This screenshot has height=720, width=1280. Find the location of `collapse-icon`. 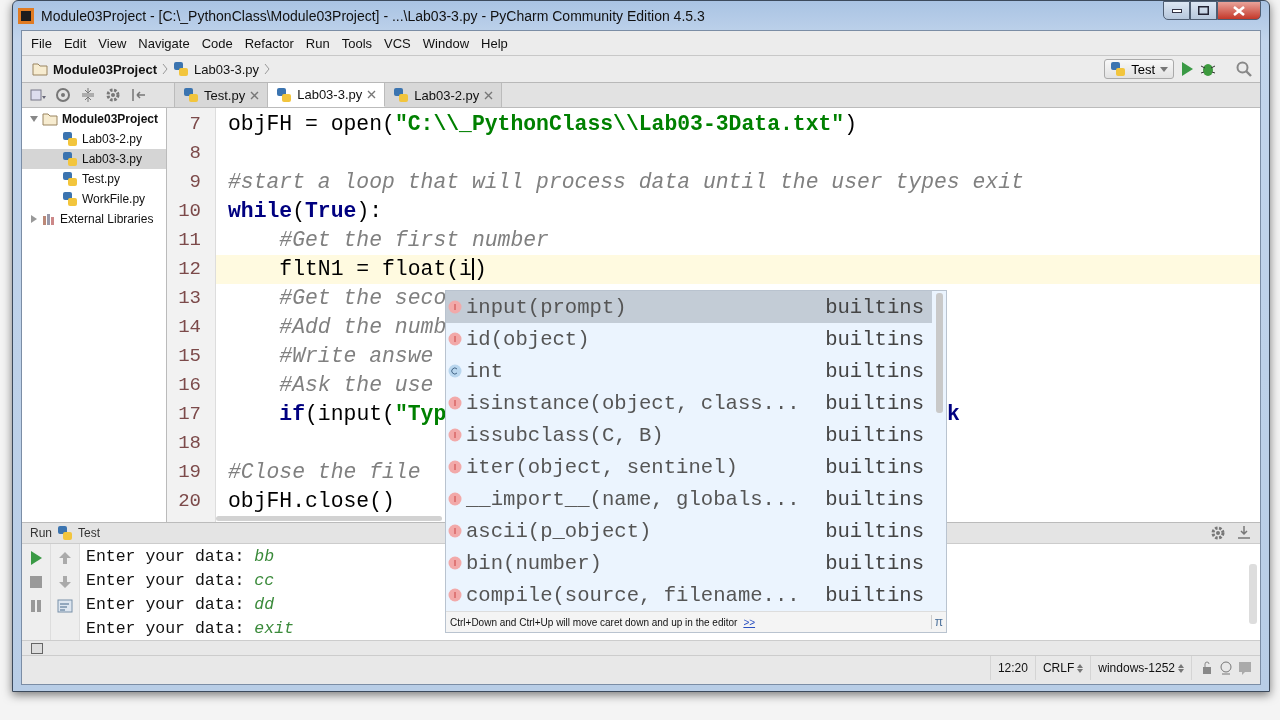

collapse-icon is located at coordinates (88, 95).